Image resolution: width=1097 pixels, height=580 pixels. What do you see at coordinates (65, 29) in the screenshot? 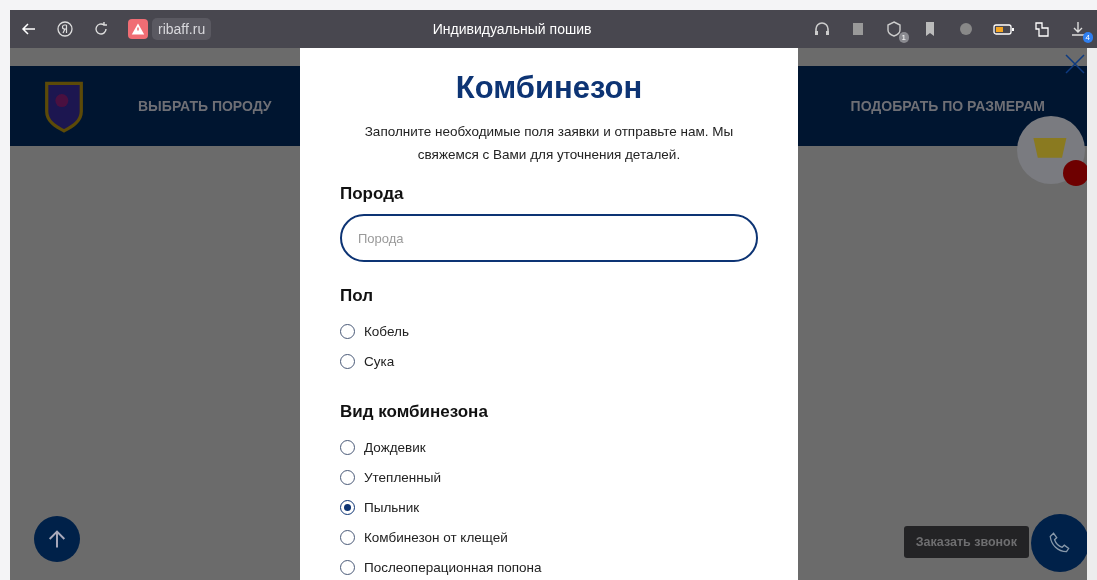
I see `browser-logo-icon` at bounding box center [65, 29].